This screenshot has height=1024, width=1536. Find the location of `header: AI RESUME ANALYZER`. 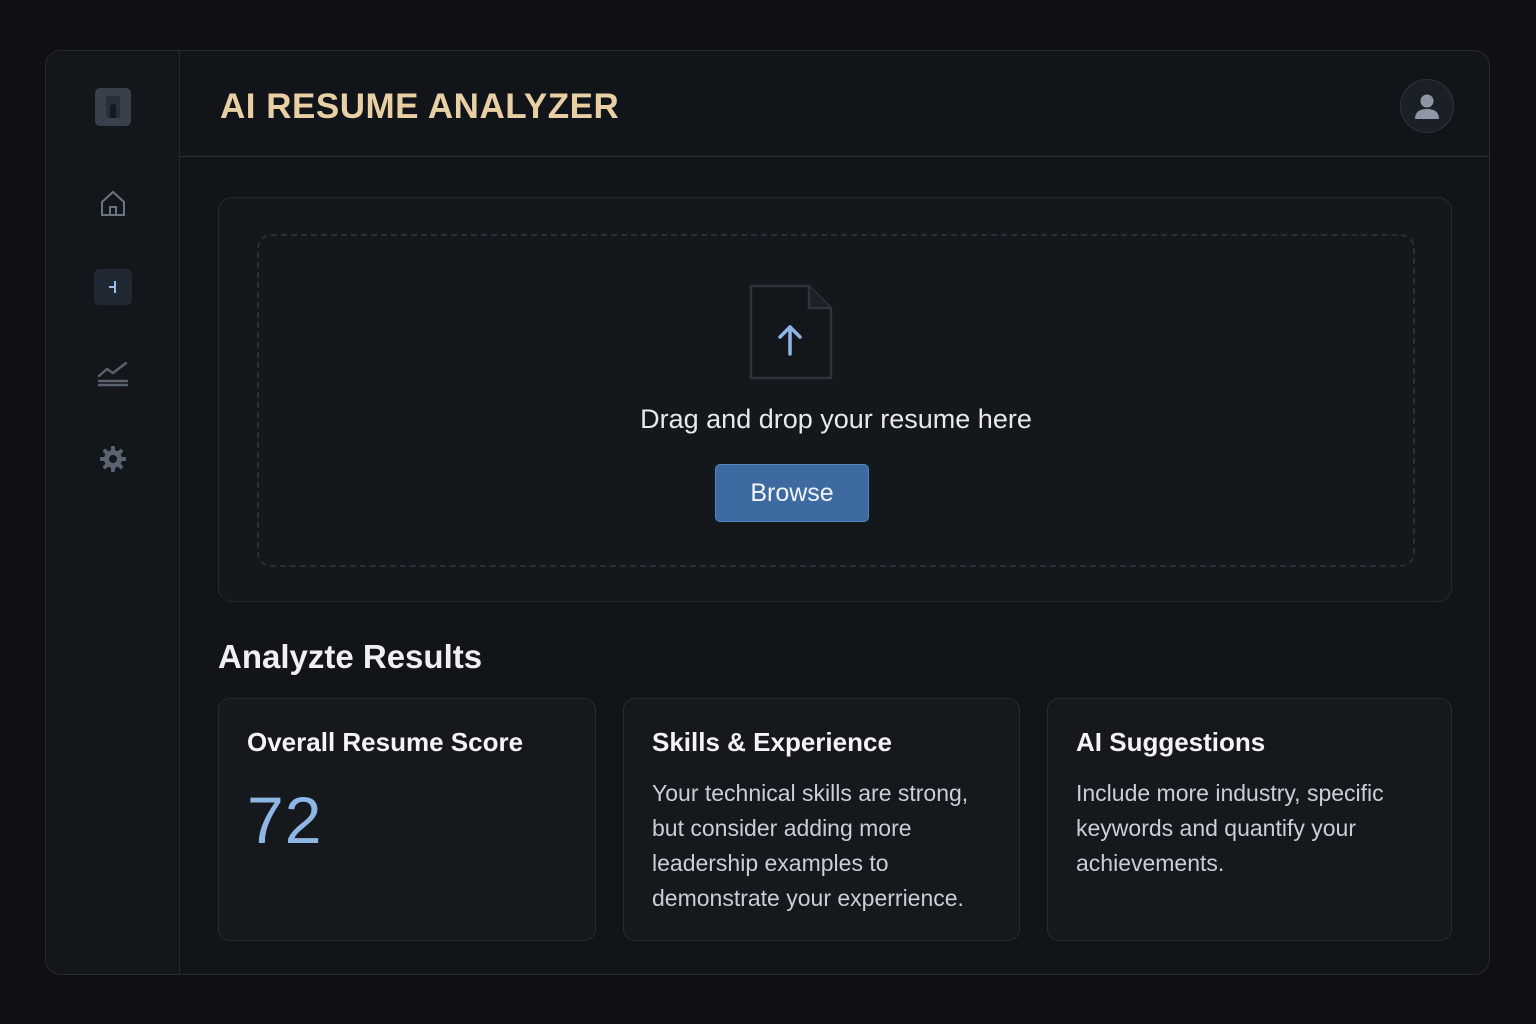

header: AI RESUME ANALYZER is located at coordinates (834, 104).